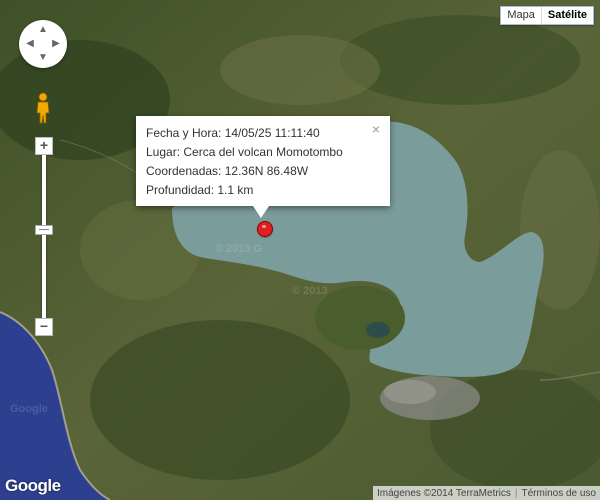  I want to click on info-coordinates: Coordenadas: 12.36N 86.48W, so click(227, 171).